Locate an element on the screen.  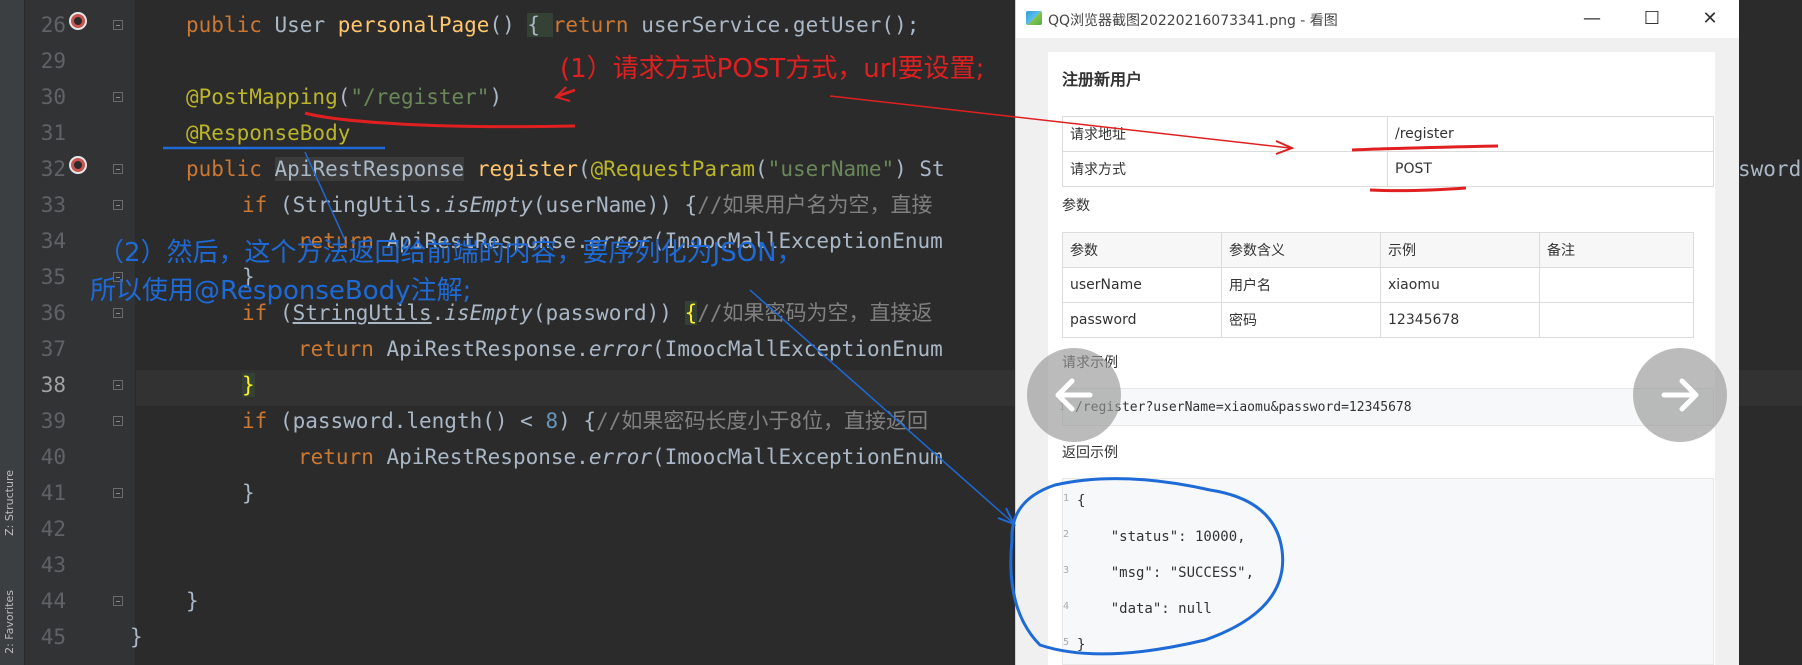
code-token: @RequestParam is located at coordinates (673, 169).